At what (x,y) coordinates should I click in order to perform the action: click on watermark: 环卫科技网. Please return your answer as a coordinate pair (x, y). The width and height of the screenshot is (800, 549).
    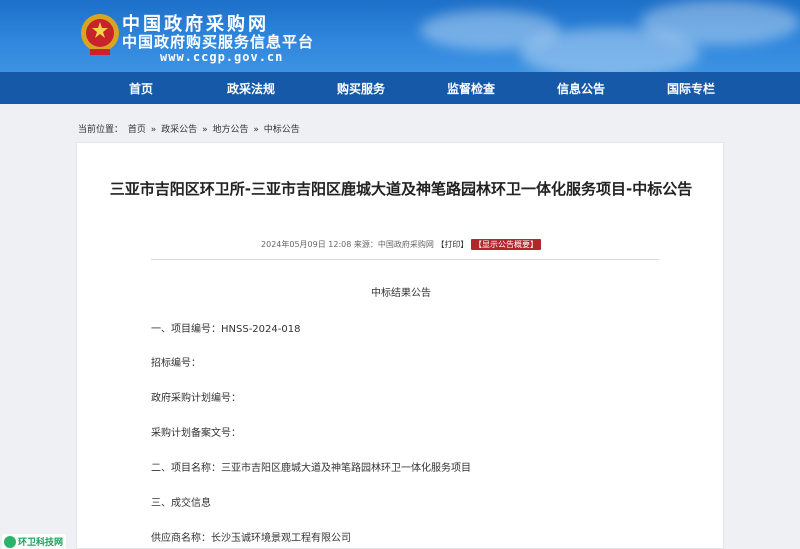
    Looking at the image, I should click on (34, 541).